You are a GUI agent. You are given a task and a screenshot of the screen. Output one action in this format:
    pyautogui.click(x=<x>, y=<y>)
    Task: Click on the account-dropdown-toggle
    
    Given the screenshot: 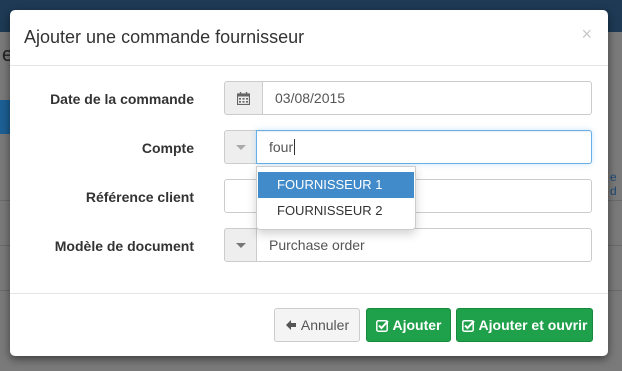 What is the action you would take?
    pyautogui.click(x=240, y=147)
    